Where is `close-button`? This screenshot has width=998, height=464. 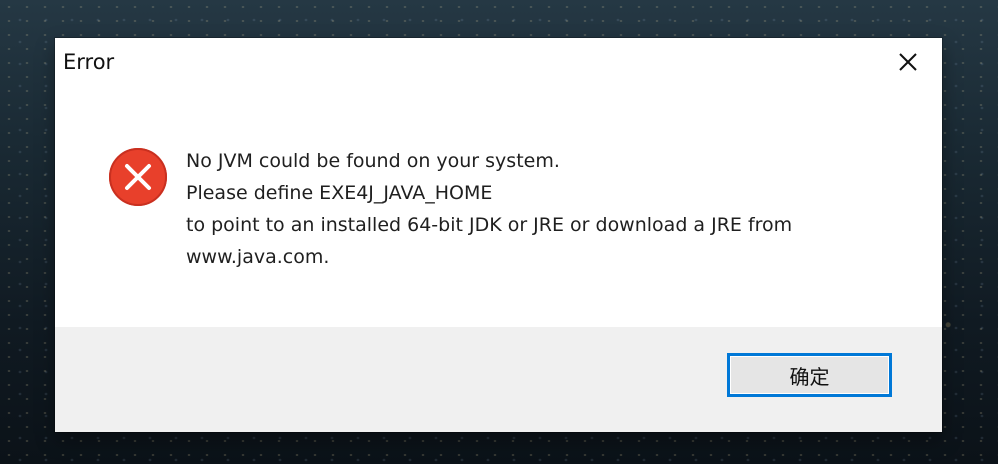
close-button is located at coordinates (908, 62).